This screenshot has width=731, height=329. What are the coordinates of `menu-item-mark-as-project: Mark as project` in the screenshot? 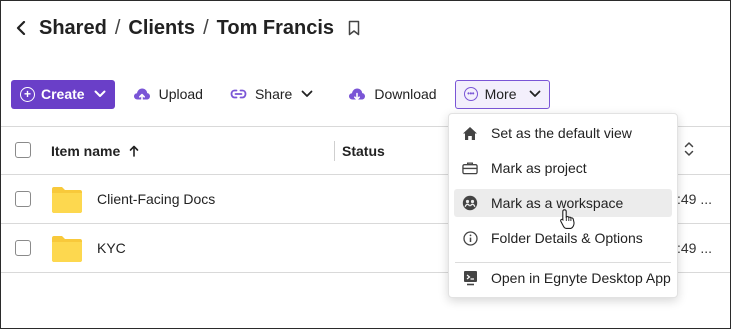 It's located at (563, 168).